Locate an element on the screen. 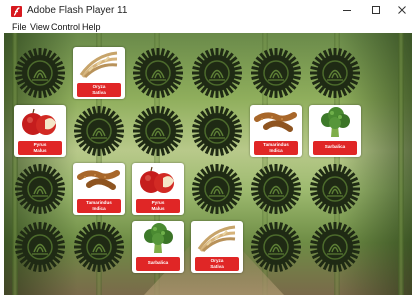 Image resolution: width=416 pixels, height=297 pixels. menu-control: Control is located at coordinates (65, 27).